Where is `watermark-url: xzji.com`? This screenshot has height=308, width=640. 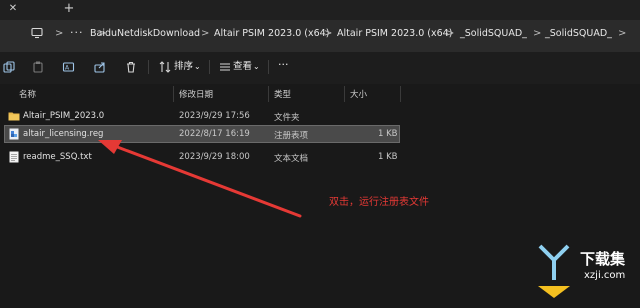
watermark-url: xzji.com is located at coordinates (605, 275).